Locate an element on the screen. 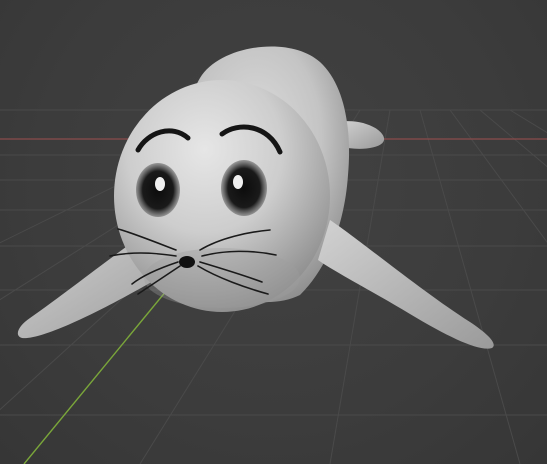 The image size is (547, 464). nose is located at coordinates (187, 262).